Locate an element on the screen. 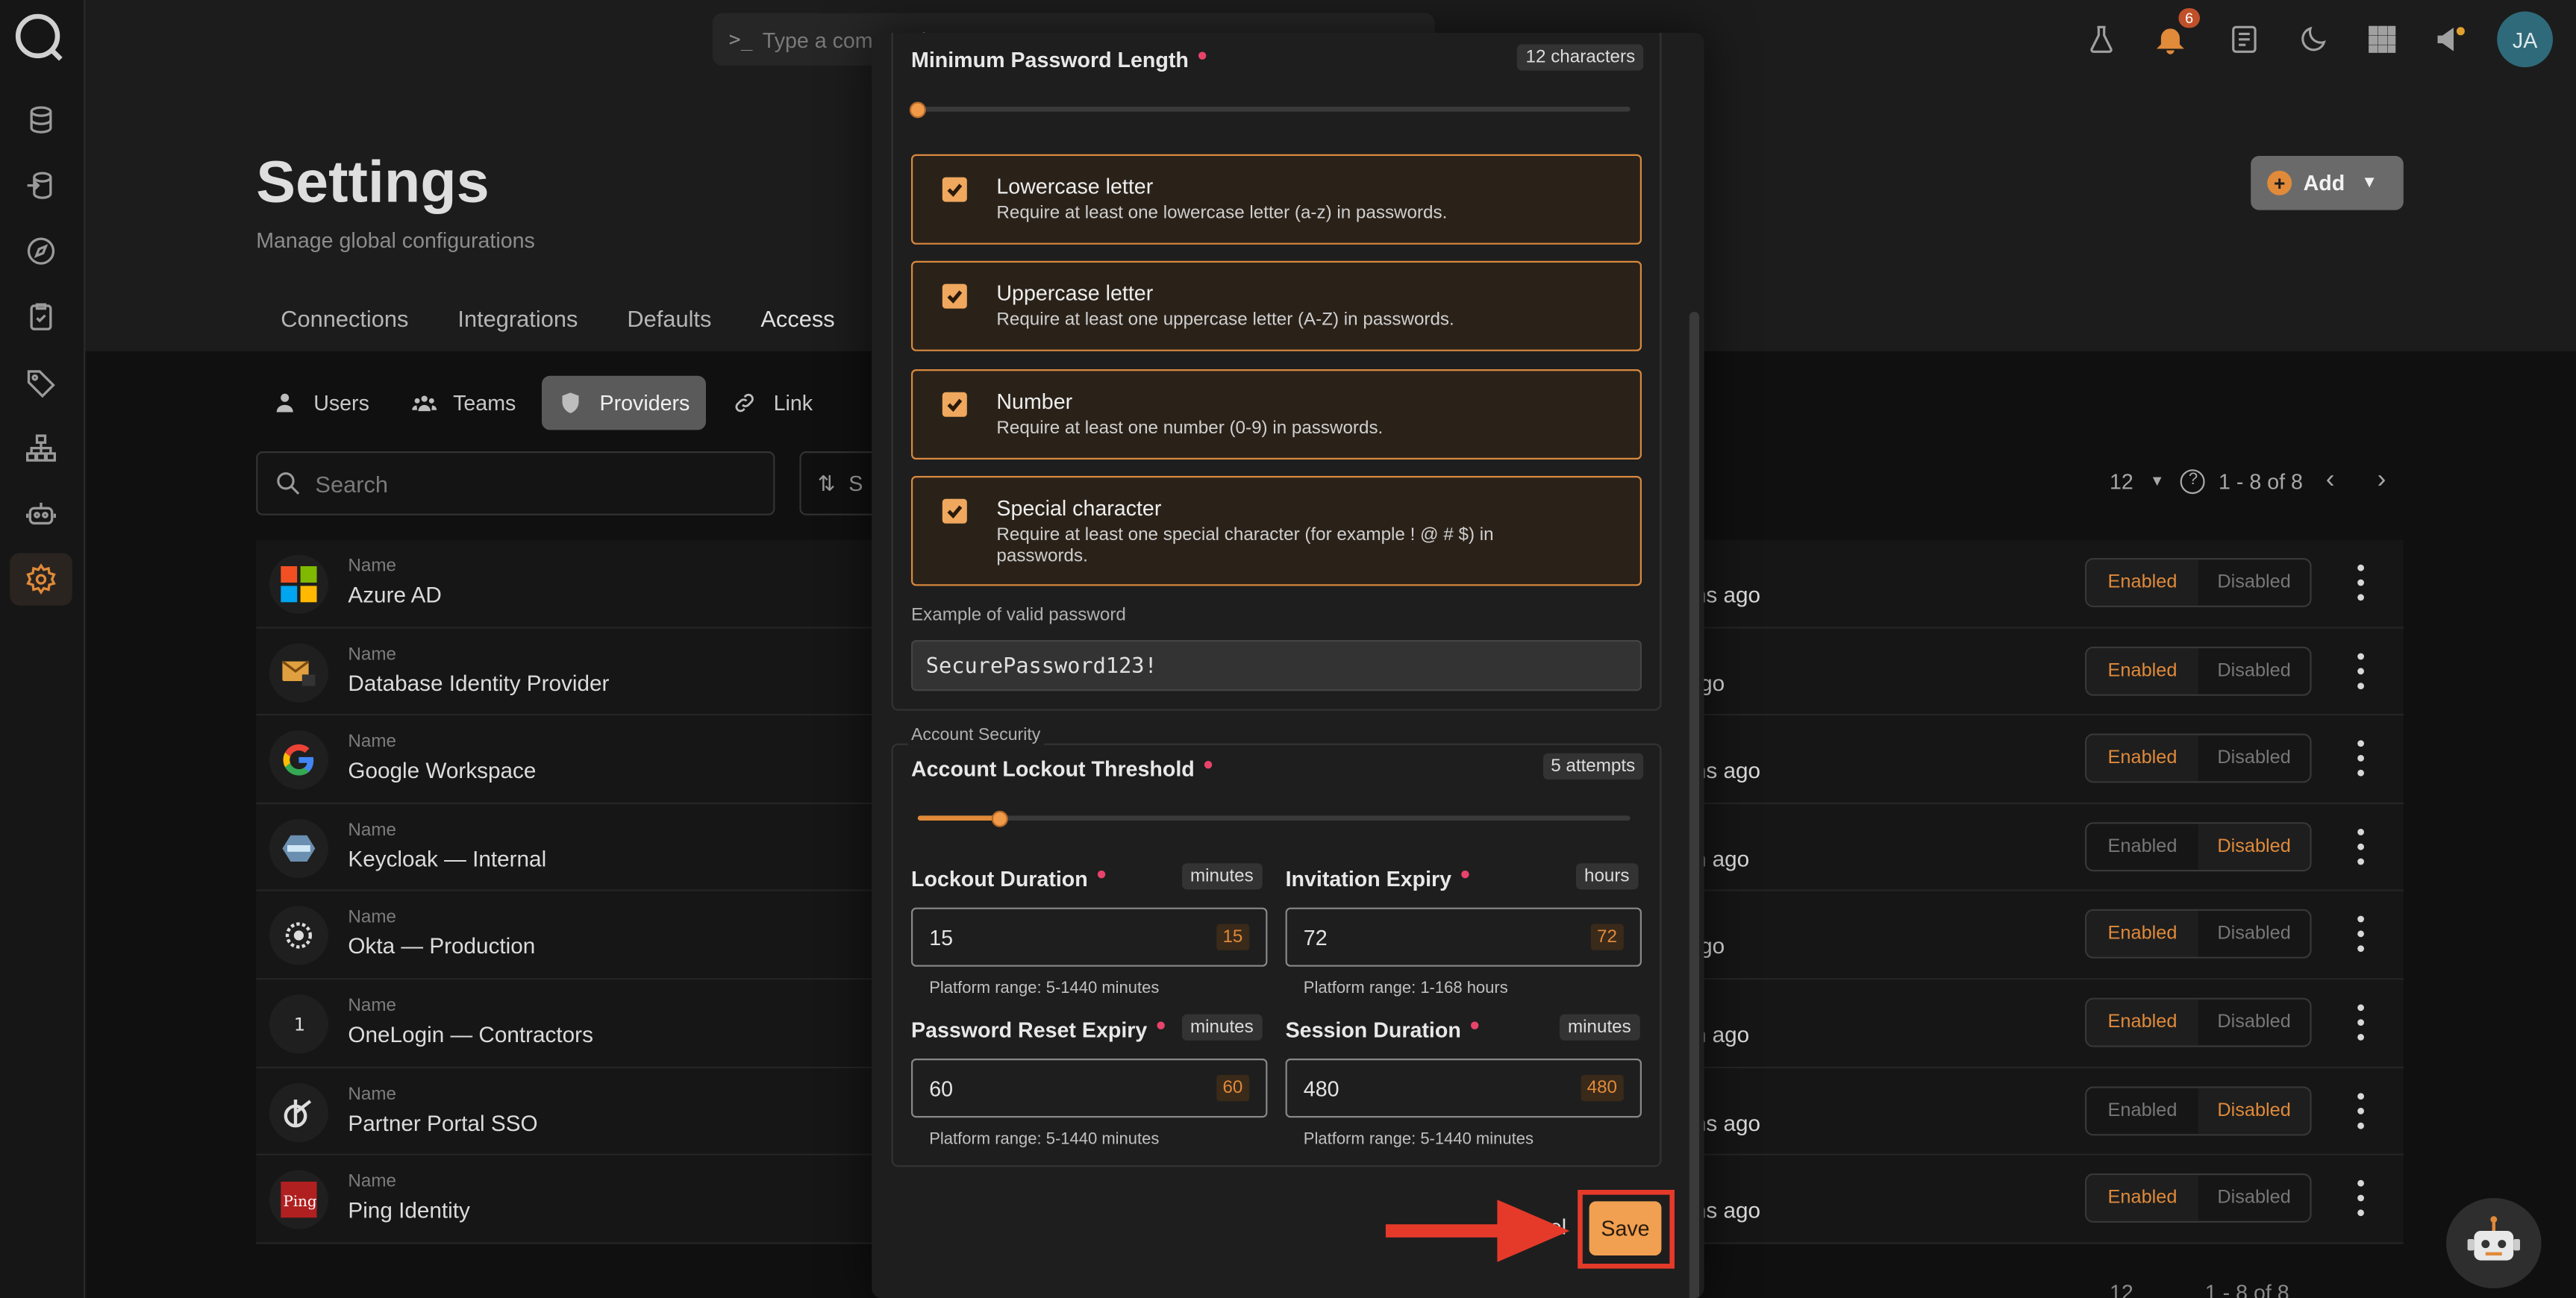 The height and width of the screenshot is (1298, 2576). subtab-links: Link is located at coordinates (772, 403).